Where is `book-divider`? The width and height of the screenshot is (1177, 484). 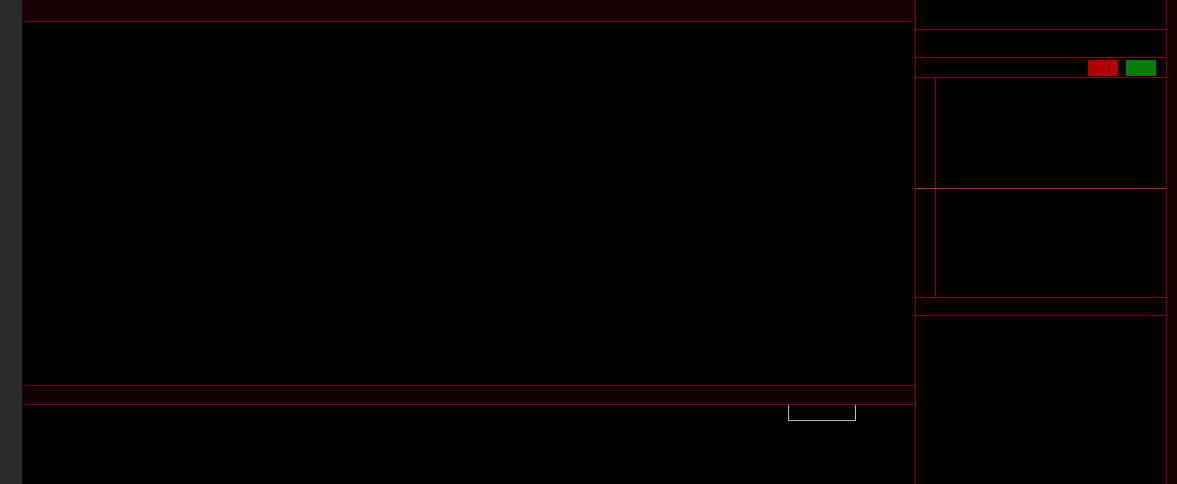 book-divider is located at coordinates (1041, 188).